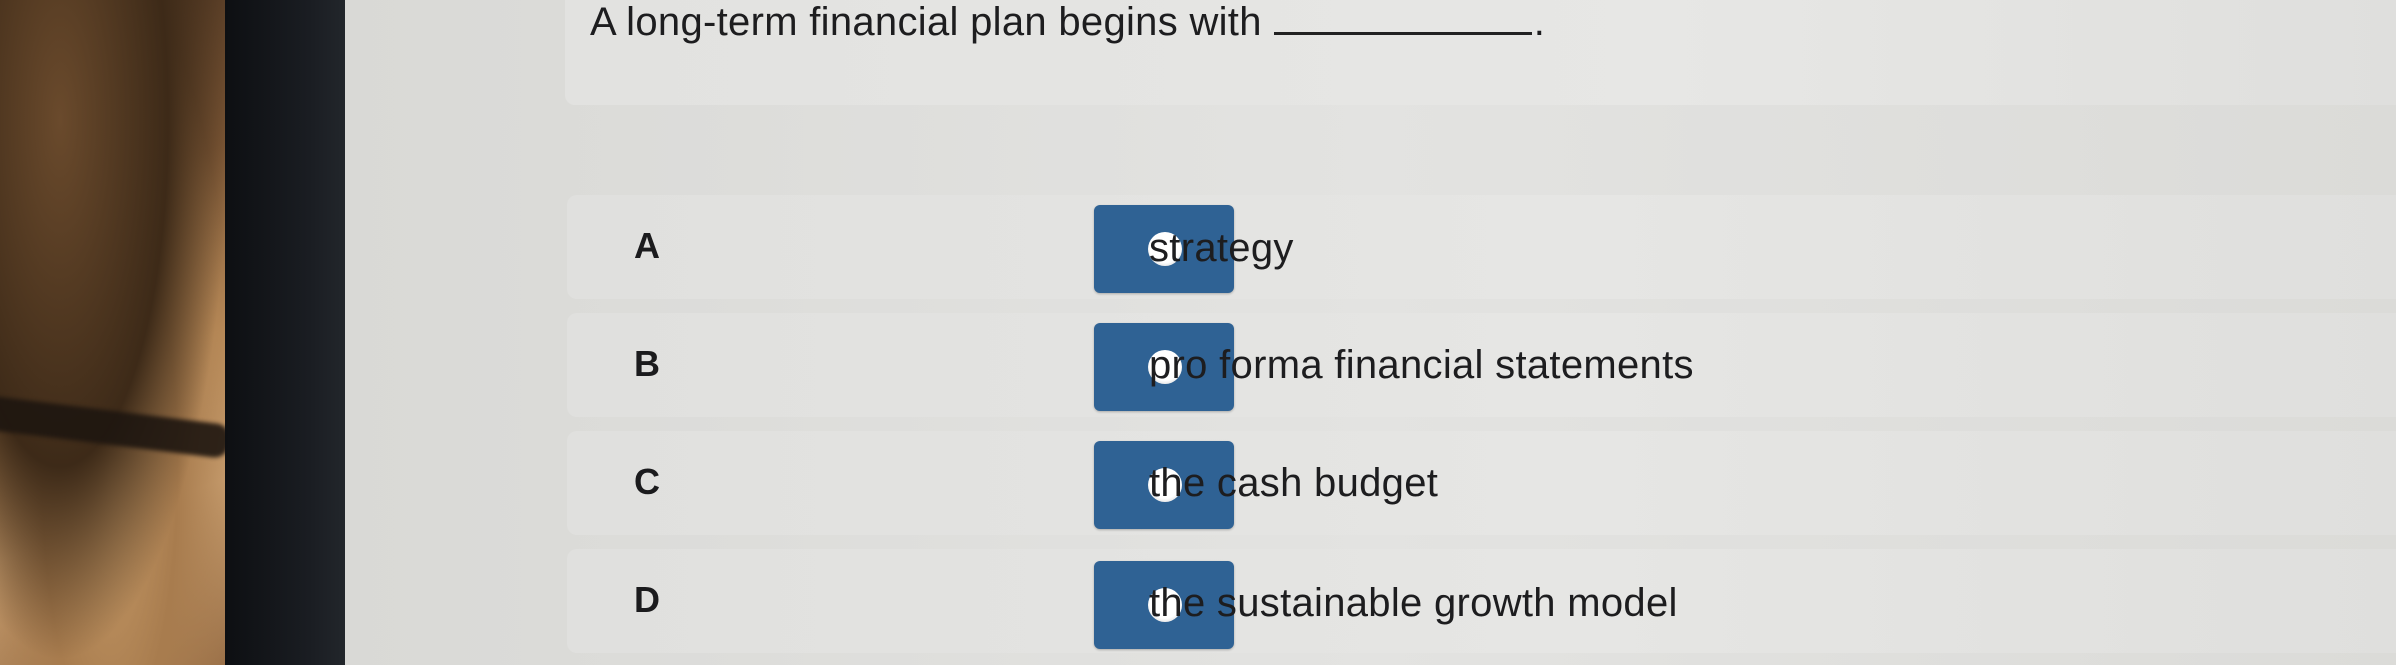 Image resolution: width=2396 pixels, height=665 pixels. What do you see at coordinates (647, 481) in the screenshot?
I see `option-c-letter: C` at bounding box center [647, 481].